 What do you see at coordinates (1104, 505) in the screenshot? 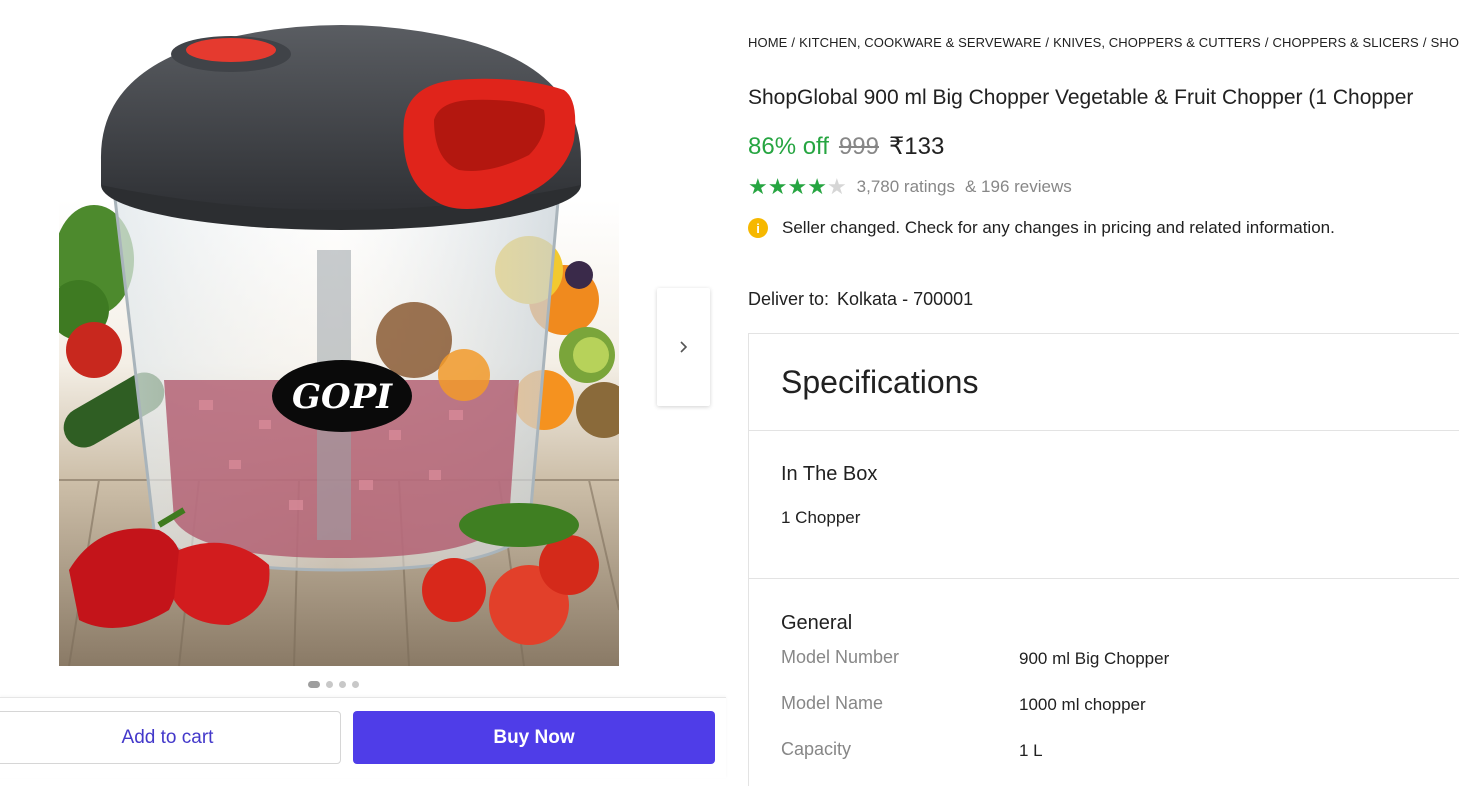
I see `spec-section-in-the-box: In The Box 1 Chopper` at bounding box center [1104, 505].